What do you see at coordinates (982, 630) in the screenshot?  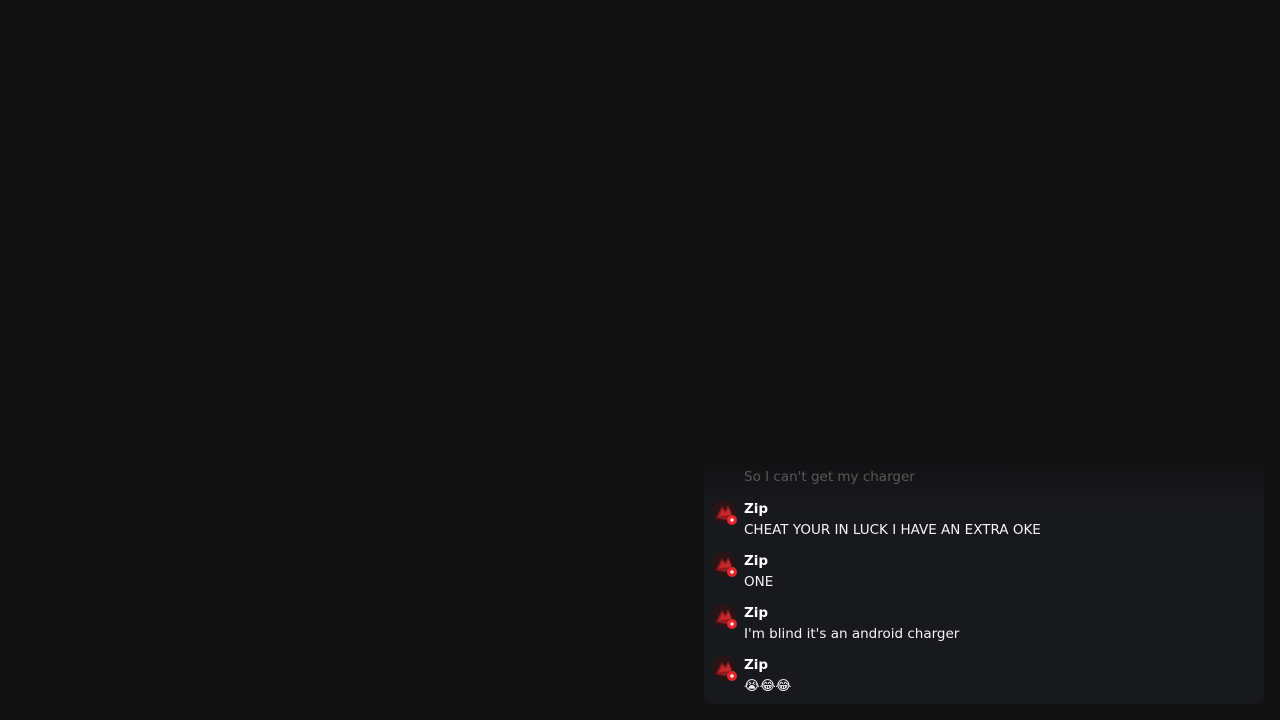 I see `chat-message: Zip I'm blind it's an android charger` at bounding box center [982, 630].